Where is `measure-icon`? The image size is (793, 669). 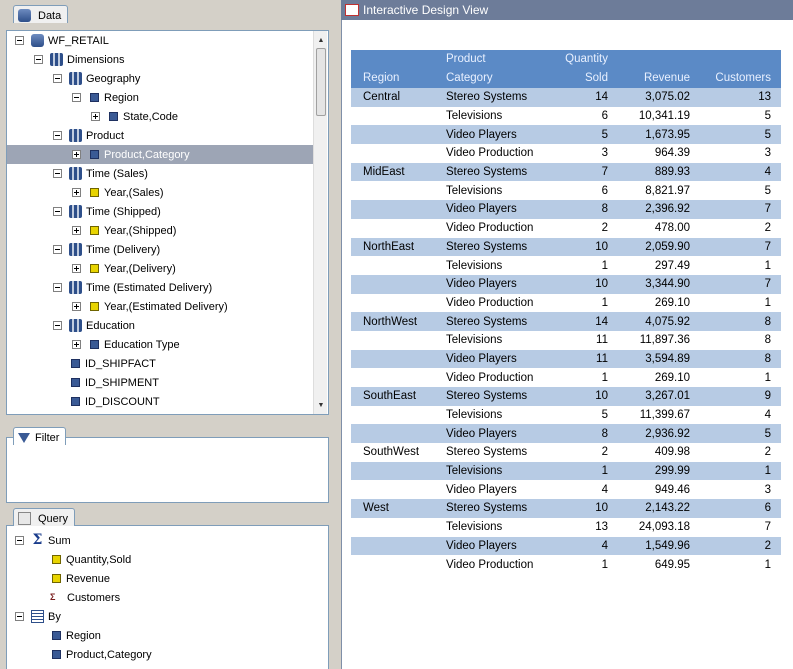
measure-icon is located at coordinates (56, 578).